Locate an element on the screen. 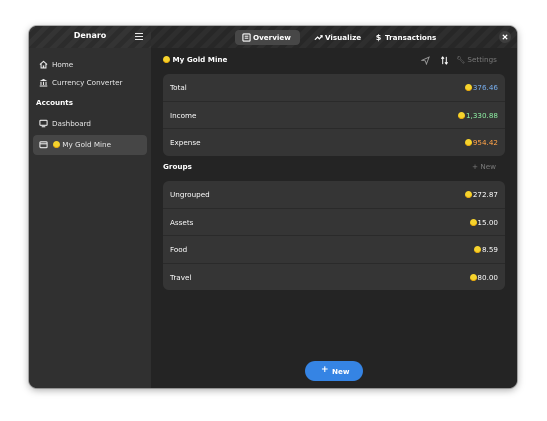 The height and width of the screenshot is (421, 547). account-title-text: My Gold Mine is located at coordinates (200, 59).